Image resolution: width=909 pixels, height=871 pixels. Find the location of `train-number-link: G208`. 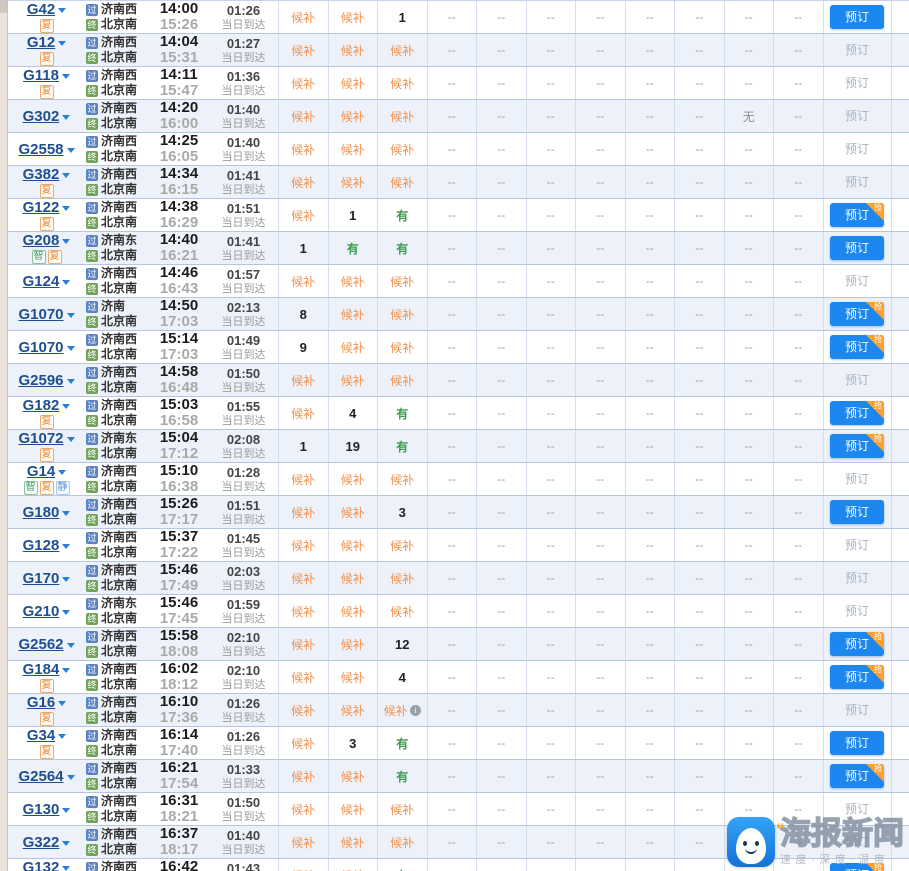

train-number-link: G208 is located at coordinates (41, 240).